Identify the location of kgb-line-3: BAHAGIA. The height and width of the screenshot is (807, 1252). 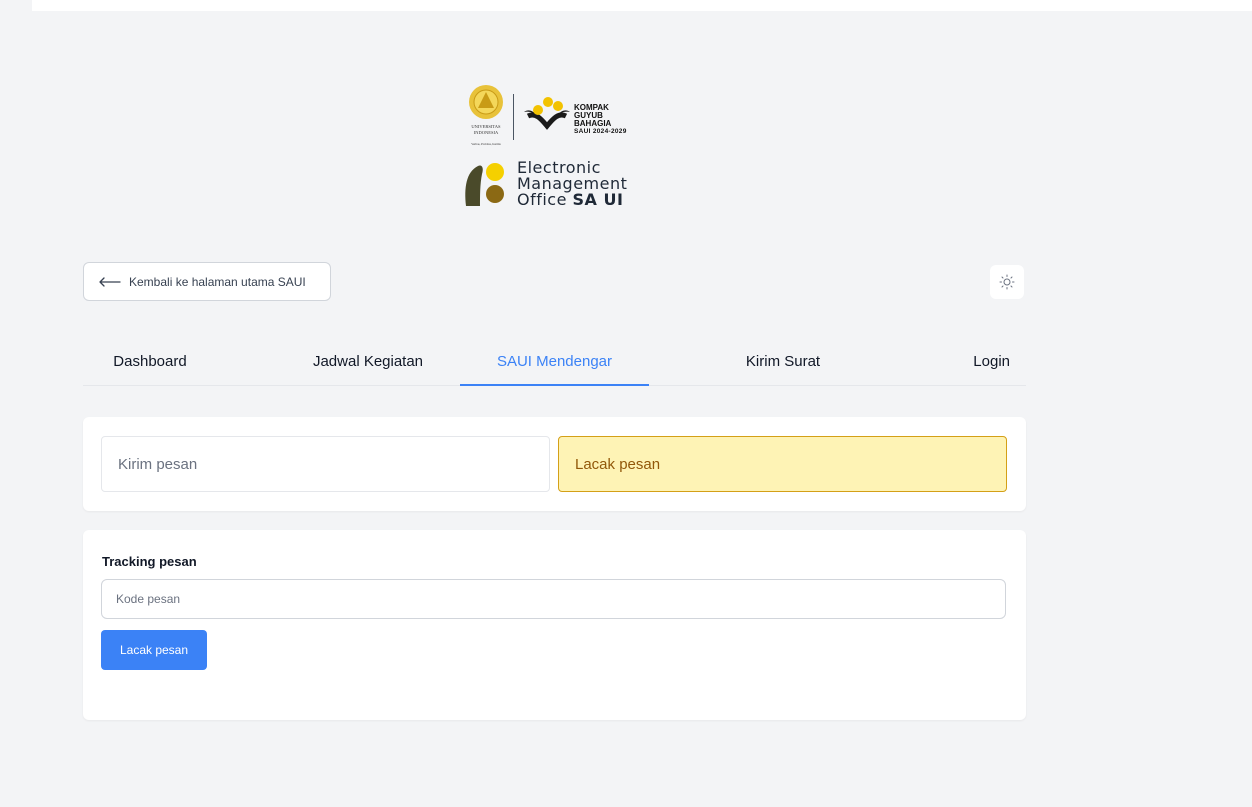
(593, 123).